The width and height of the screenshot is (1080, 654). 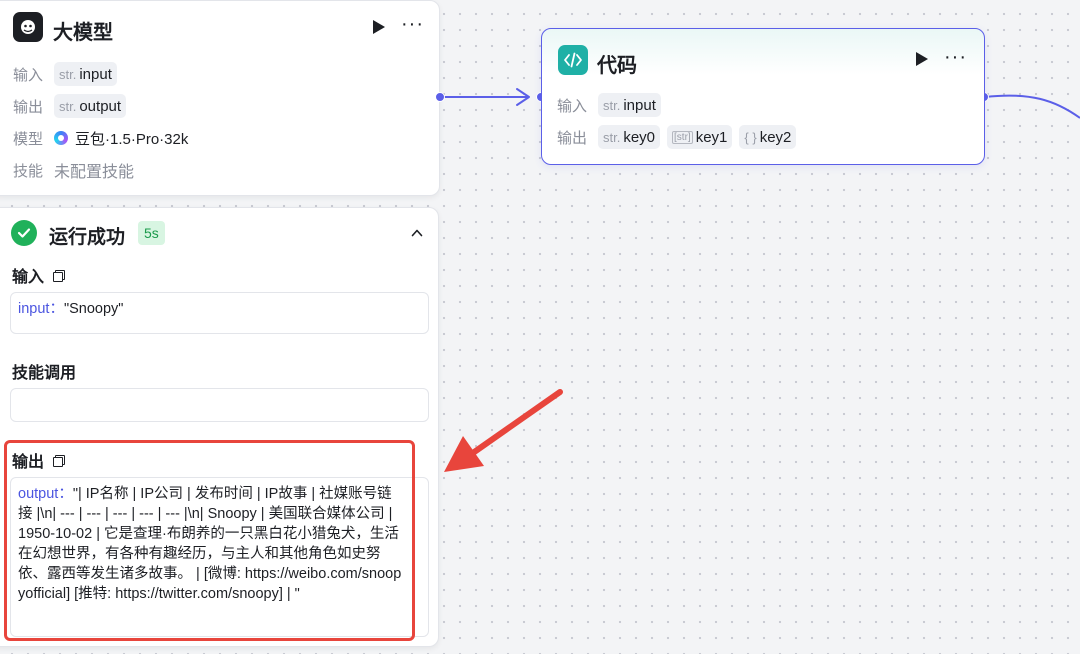 I want to click on annotation-arrow, so click(x=503, y=430).